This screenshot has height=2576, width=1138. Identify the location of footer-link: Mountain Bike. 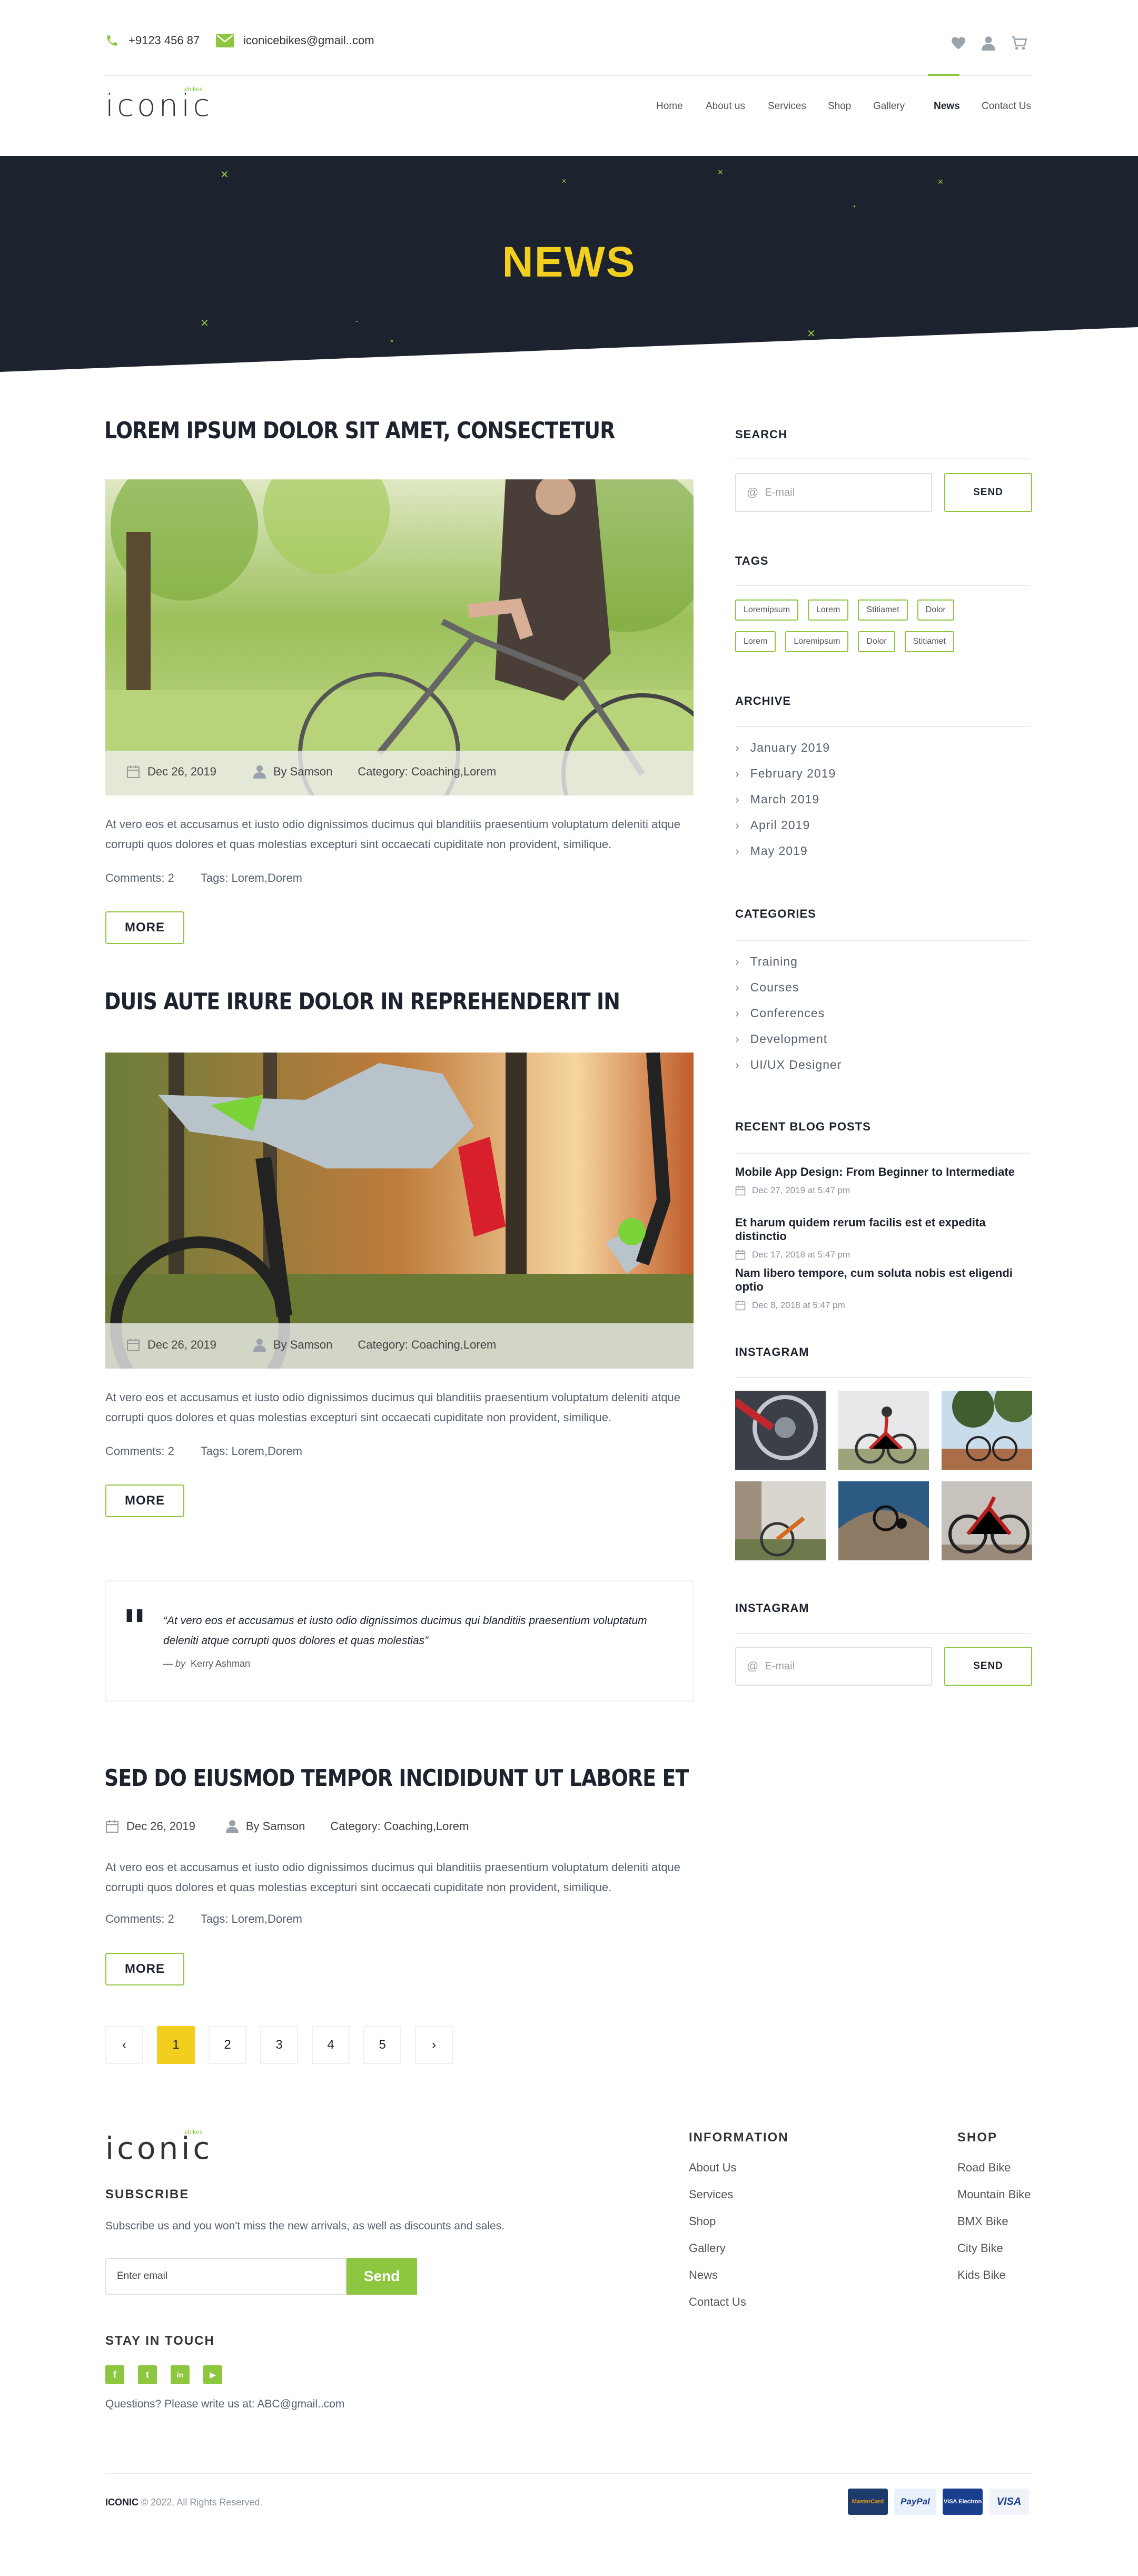
(994, 2194).